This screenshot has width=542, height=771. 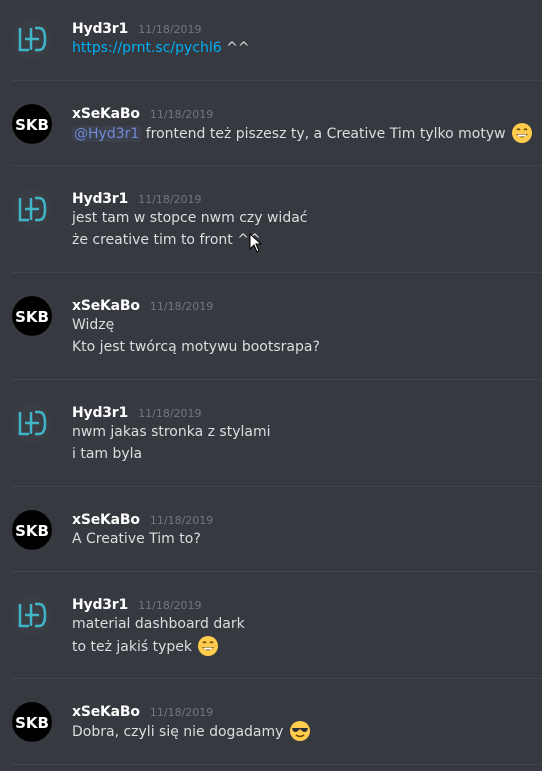 I want to click on message-text: nwm jakas stronka z stylami, so click(x=171, y=432).